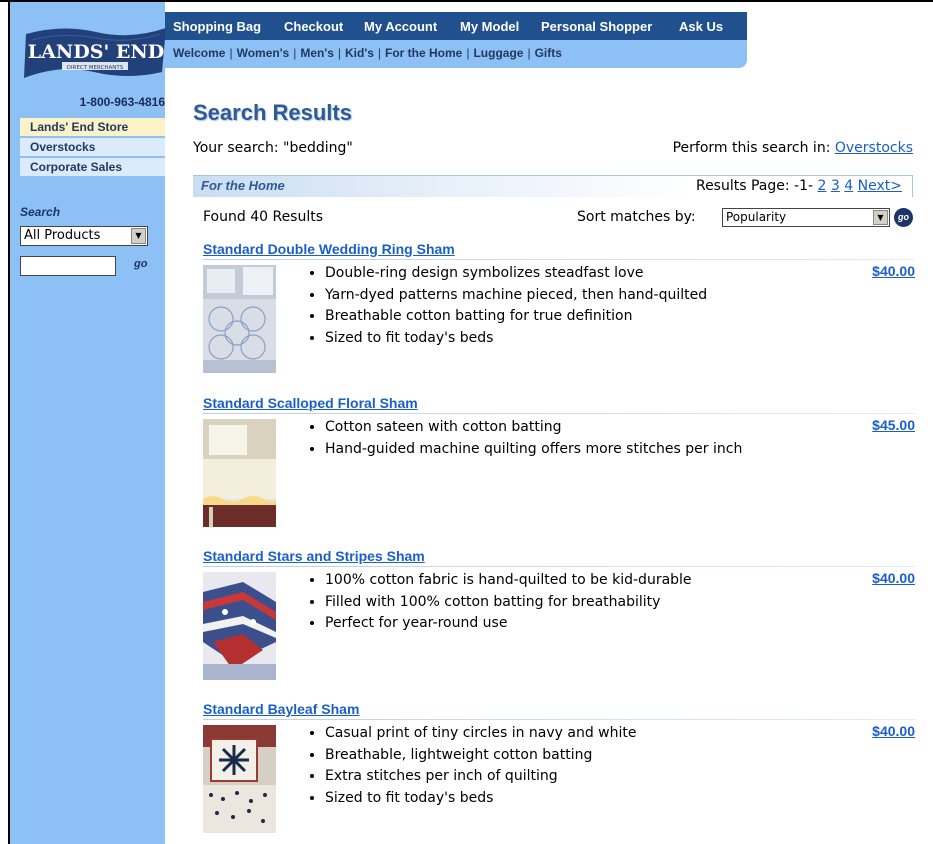  What do you see at coordinates (199, 53) in the screenshot?
I see `nav-welcome: Welcome` at bounding box center [199, 53].